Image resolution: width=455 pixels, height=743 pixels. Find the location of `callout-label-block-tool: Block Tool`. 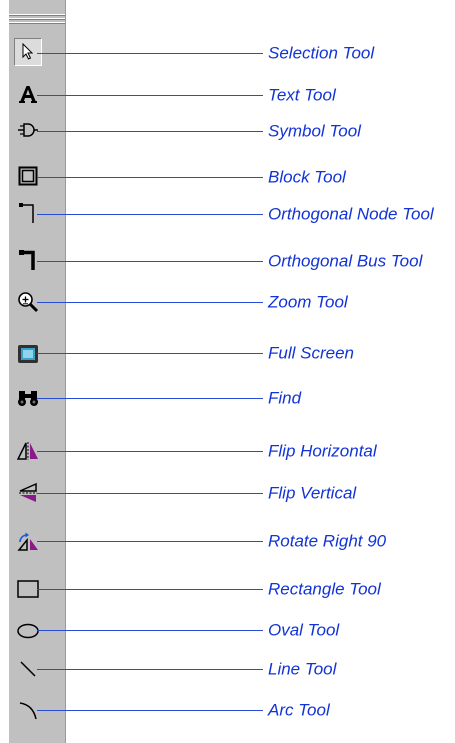

callout-label-block-tool: Block Tool is located at coordinates (307, 177).